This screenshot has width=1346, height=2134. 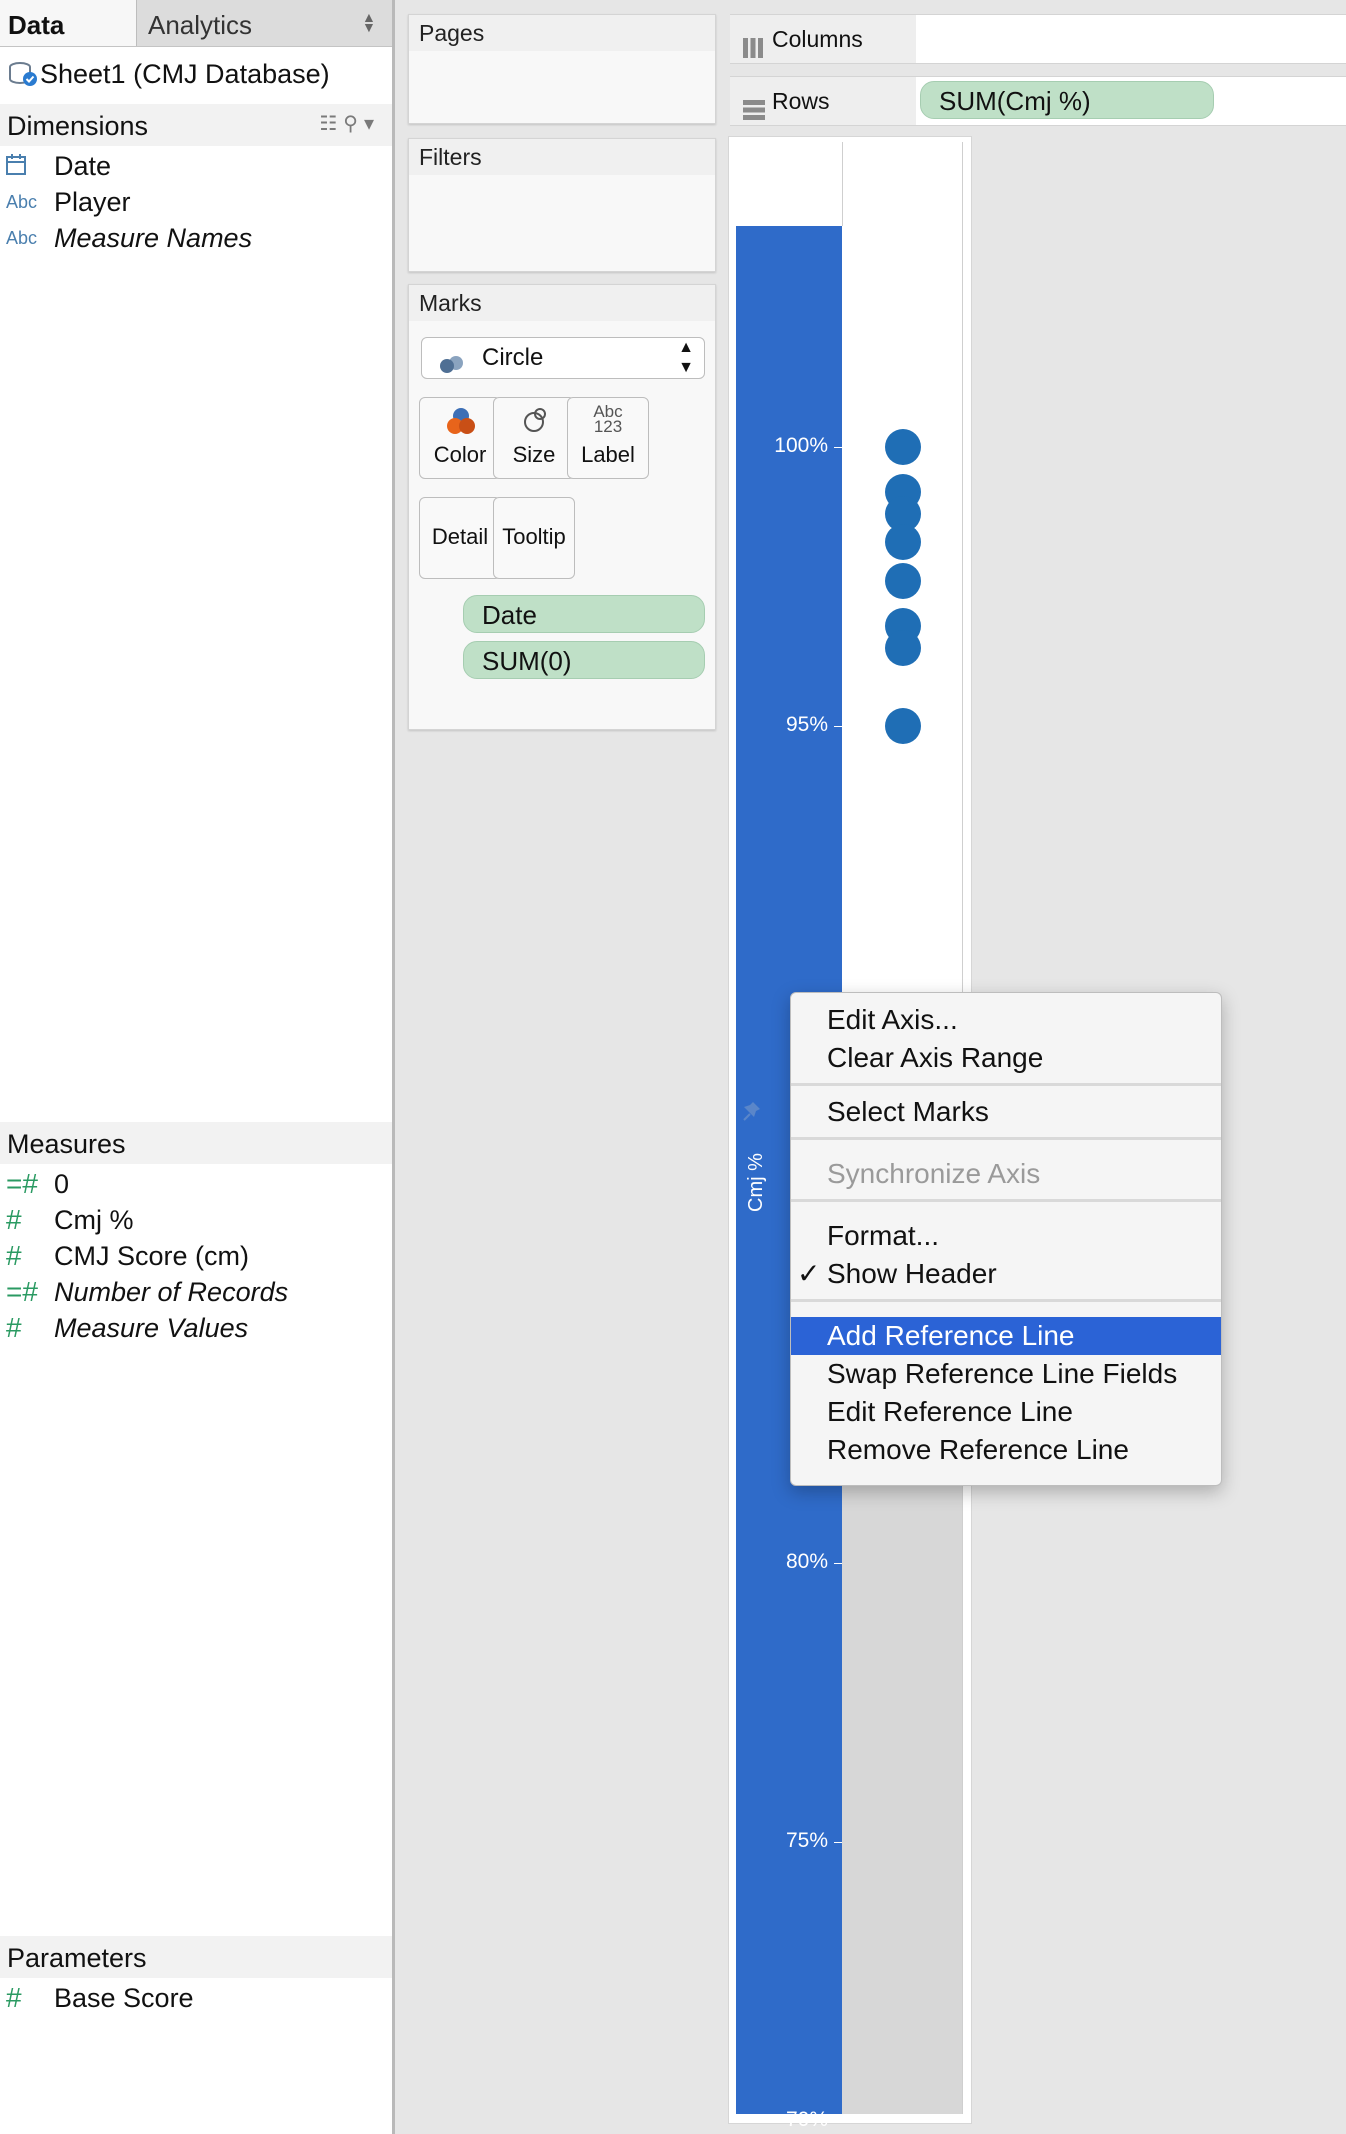 What do you see at coordinates (453, 368) in the screenshot?
I see `circle-mark-icon` at bounding box center [453, 368].